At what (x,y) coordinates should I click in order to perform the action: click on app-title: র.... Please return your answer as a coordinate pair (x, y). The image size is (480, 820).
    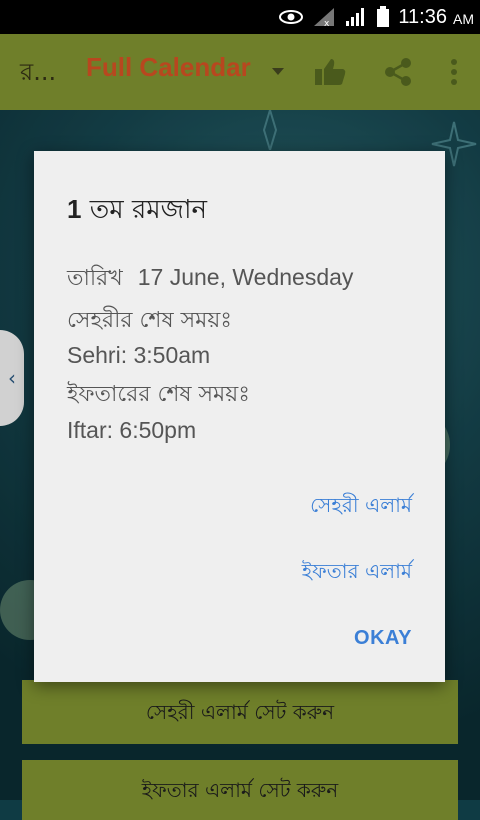
    Looking at the image, I should click on (38, 72).